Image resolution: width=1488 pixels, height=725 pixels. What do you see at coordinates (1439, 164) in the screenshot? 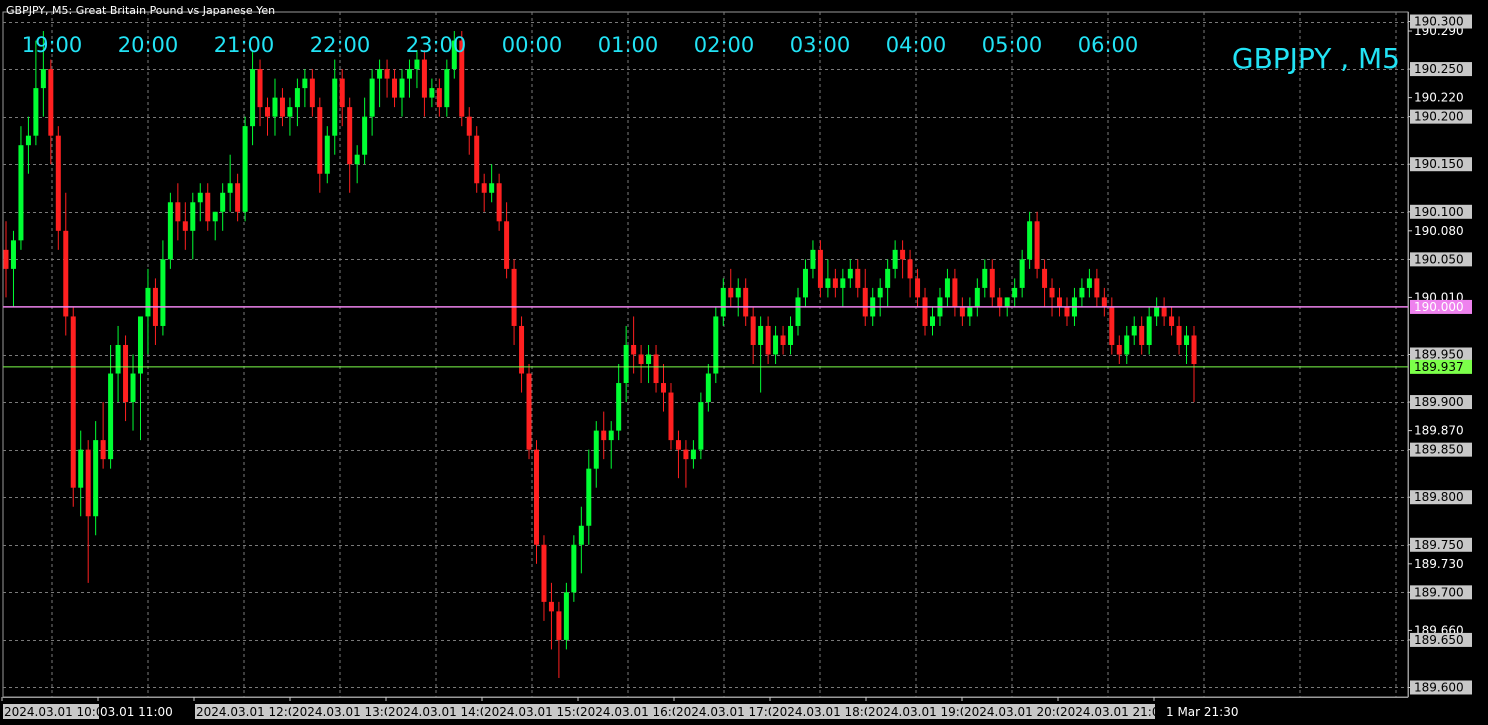
I see `price-tick-label: 190.150` at bounding box center [1439, 164].